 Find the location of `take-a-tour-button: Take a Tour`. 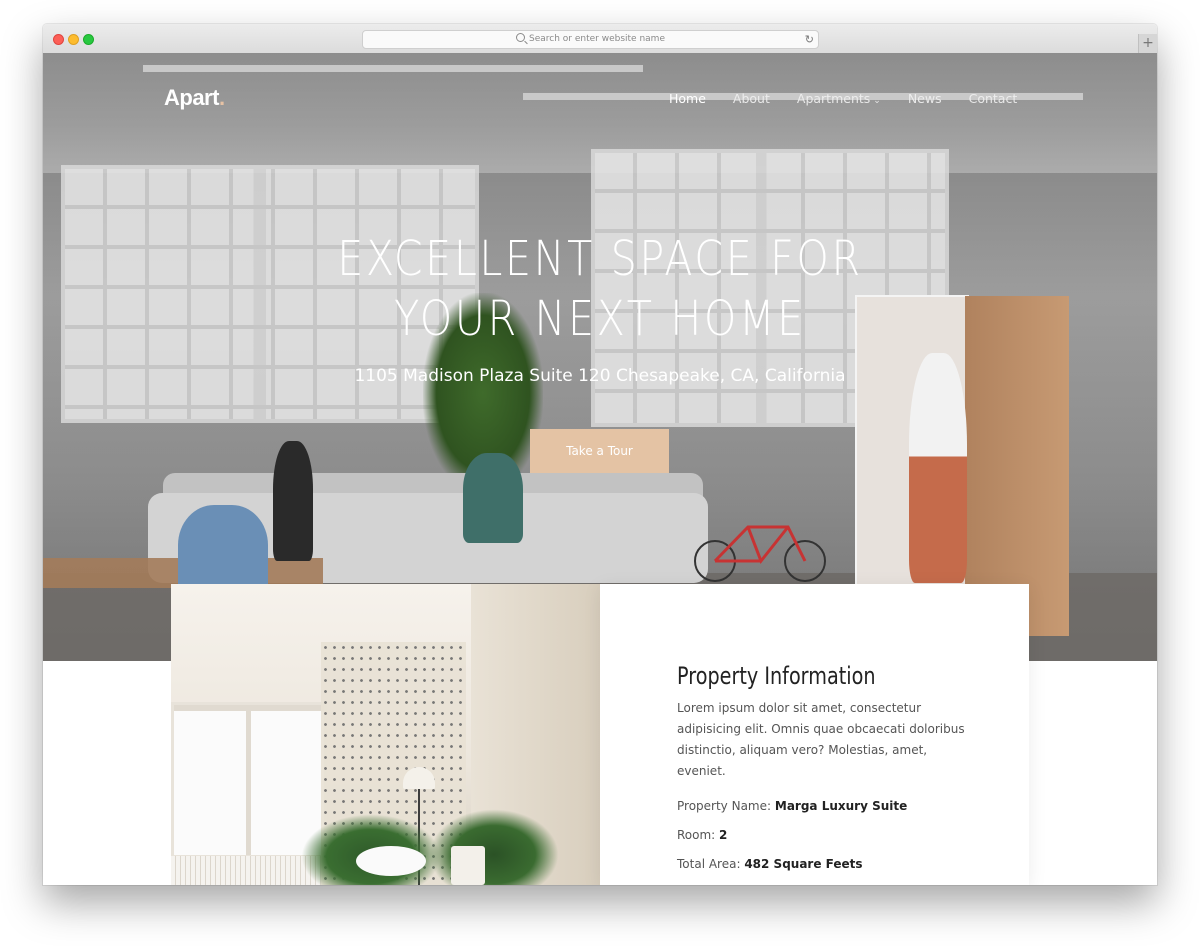

take-a-tour-button: Take a Tour is located at coordinates (599, 451).